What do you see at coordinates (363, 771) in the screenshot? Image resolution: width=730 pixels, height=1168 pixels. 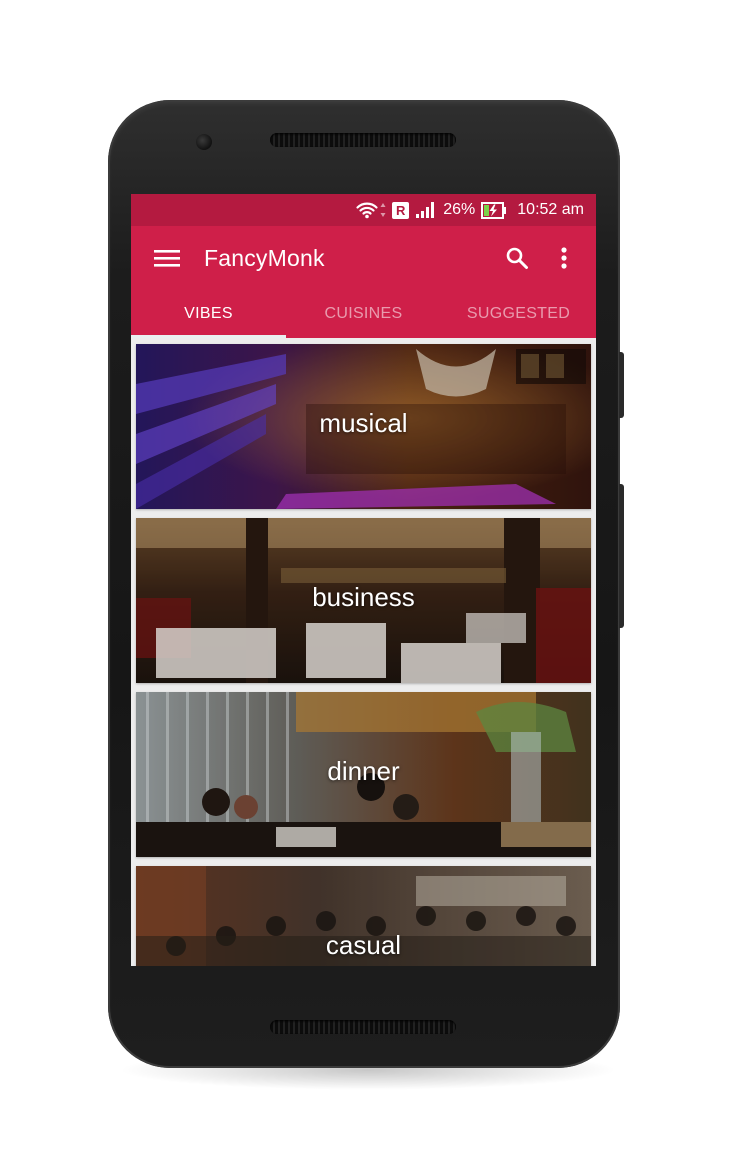 I see `vibe-label: dinner` at bounding box center [363, 771].